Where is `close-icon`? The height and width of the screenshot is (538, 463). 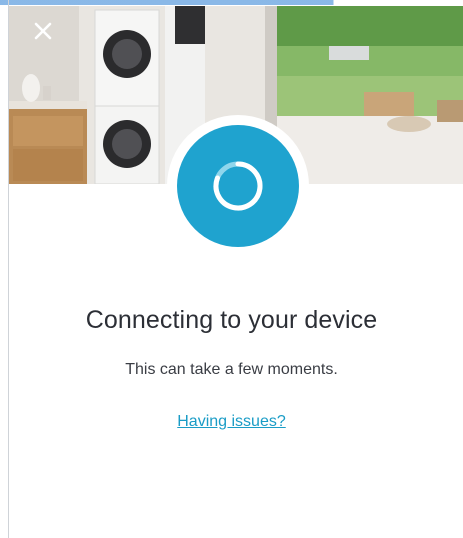 close-icon is located at coordinates (43, 31).